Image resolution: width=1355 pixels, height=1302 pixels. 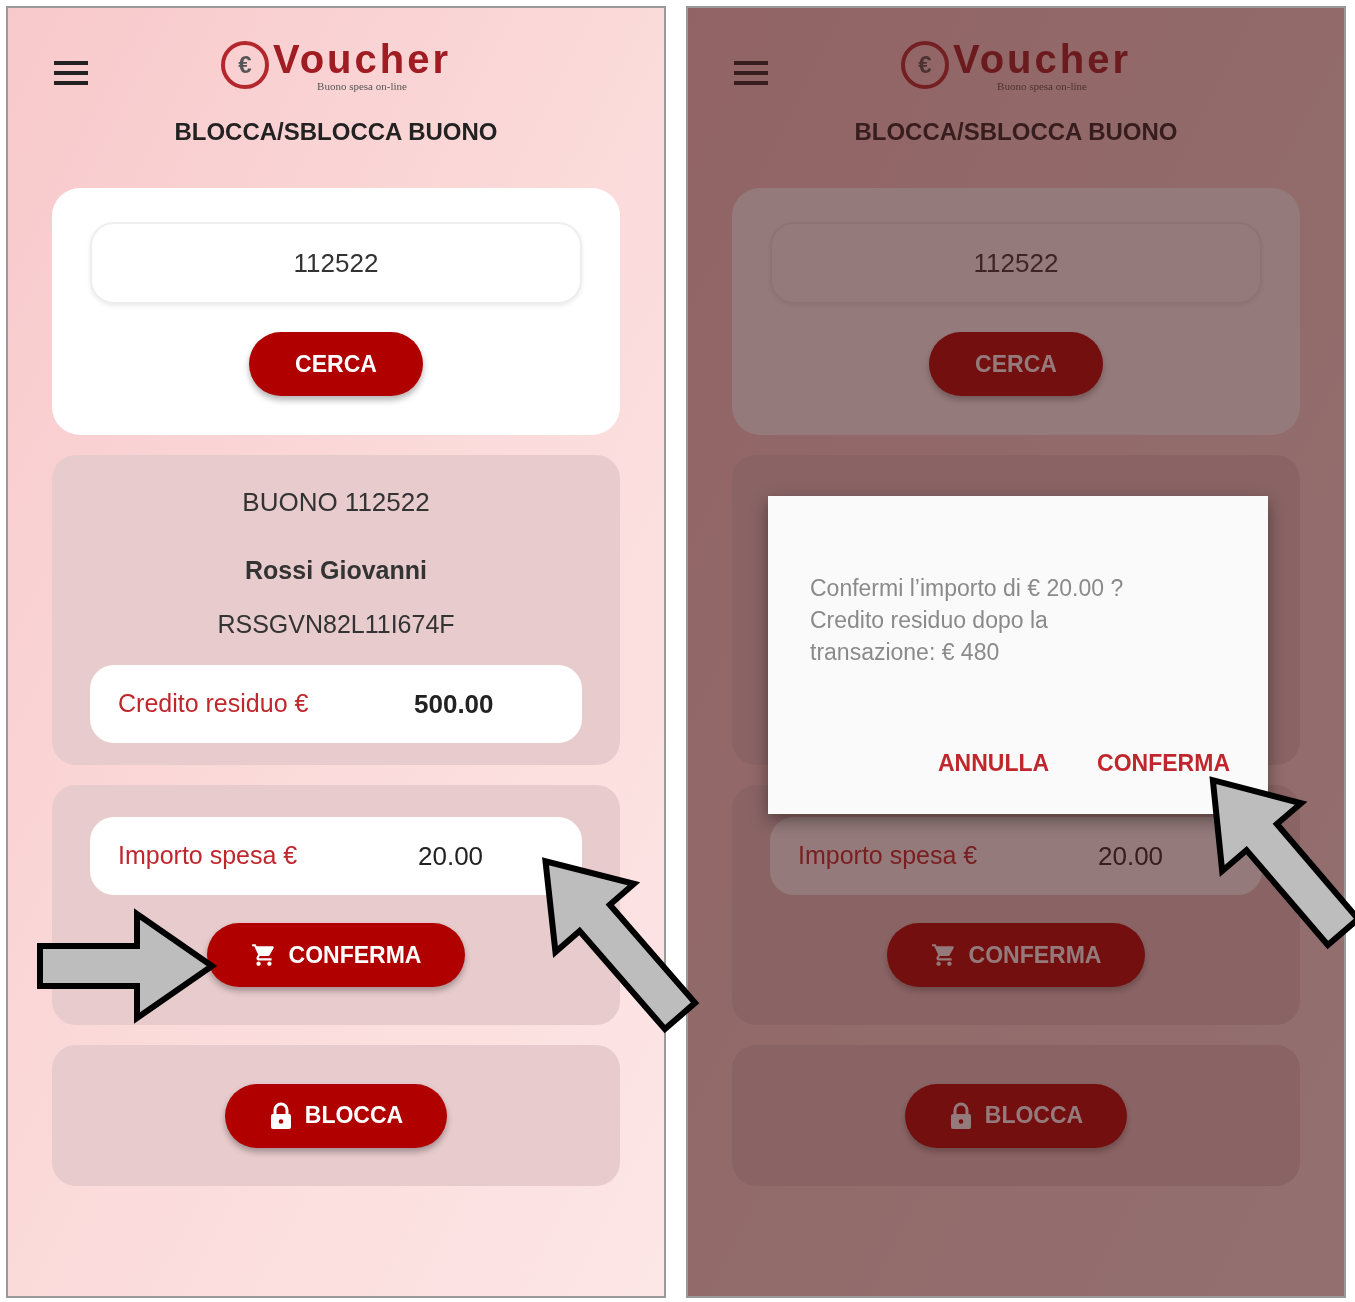 I want to click on tax-code: RSSGVN82L11I674F, so click(x=336, y=624).